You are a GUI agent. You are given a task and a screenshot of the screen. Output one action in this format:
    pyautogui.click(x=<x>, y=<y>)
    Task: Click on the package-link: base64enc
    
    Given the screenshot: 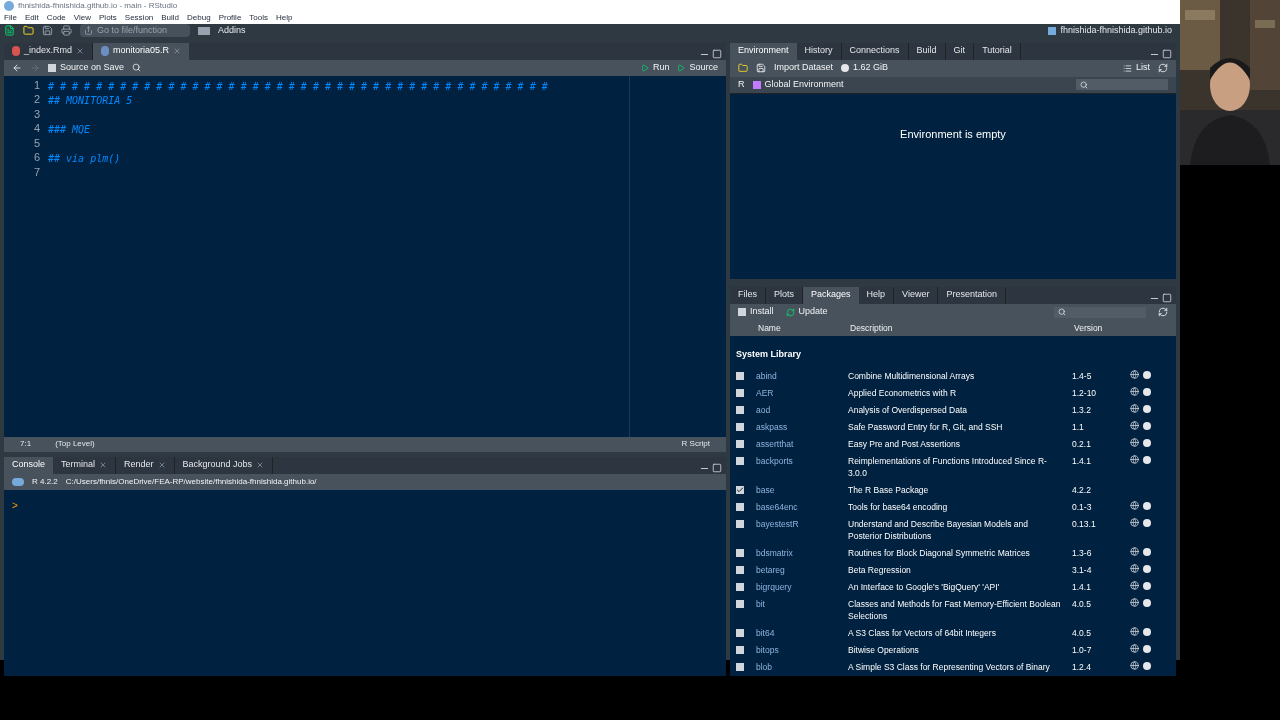 What is the action you would take?
    pyautogui.click(x=802, y=507)
    